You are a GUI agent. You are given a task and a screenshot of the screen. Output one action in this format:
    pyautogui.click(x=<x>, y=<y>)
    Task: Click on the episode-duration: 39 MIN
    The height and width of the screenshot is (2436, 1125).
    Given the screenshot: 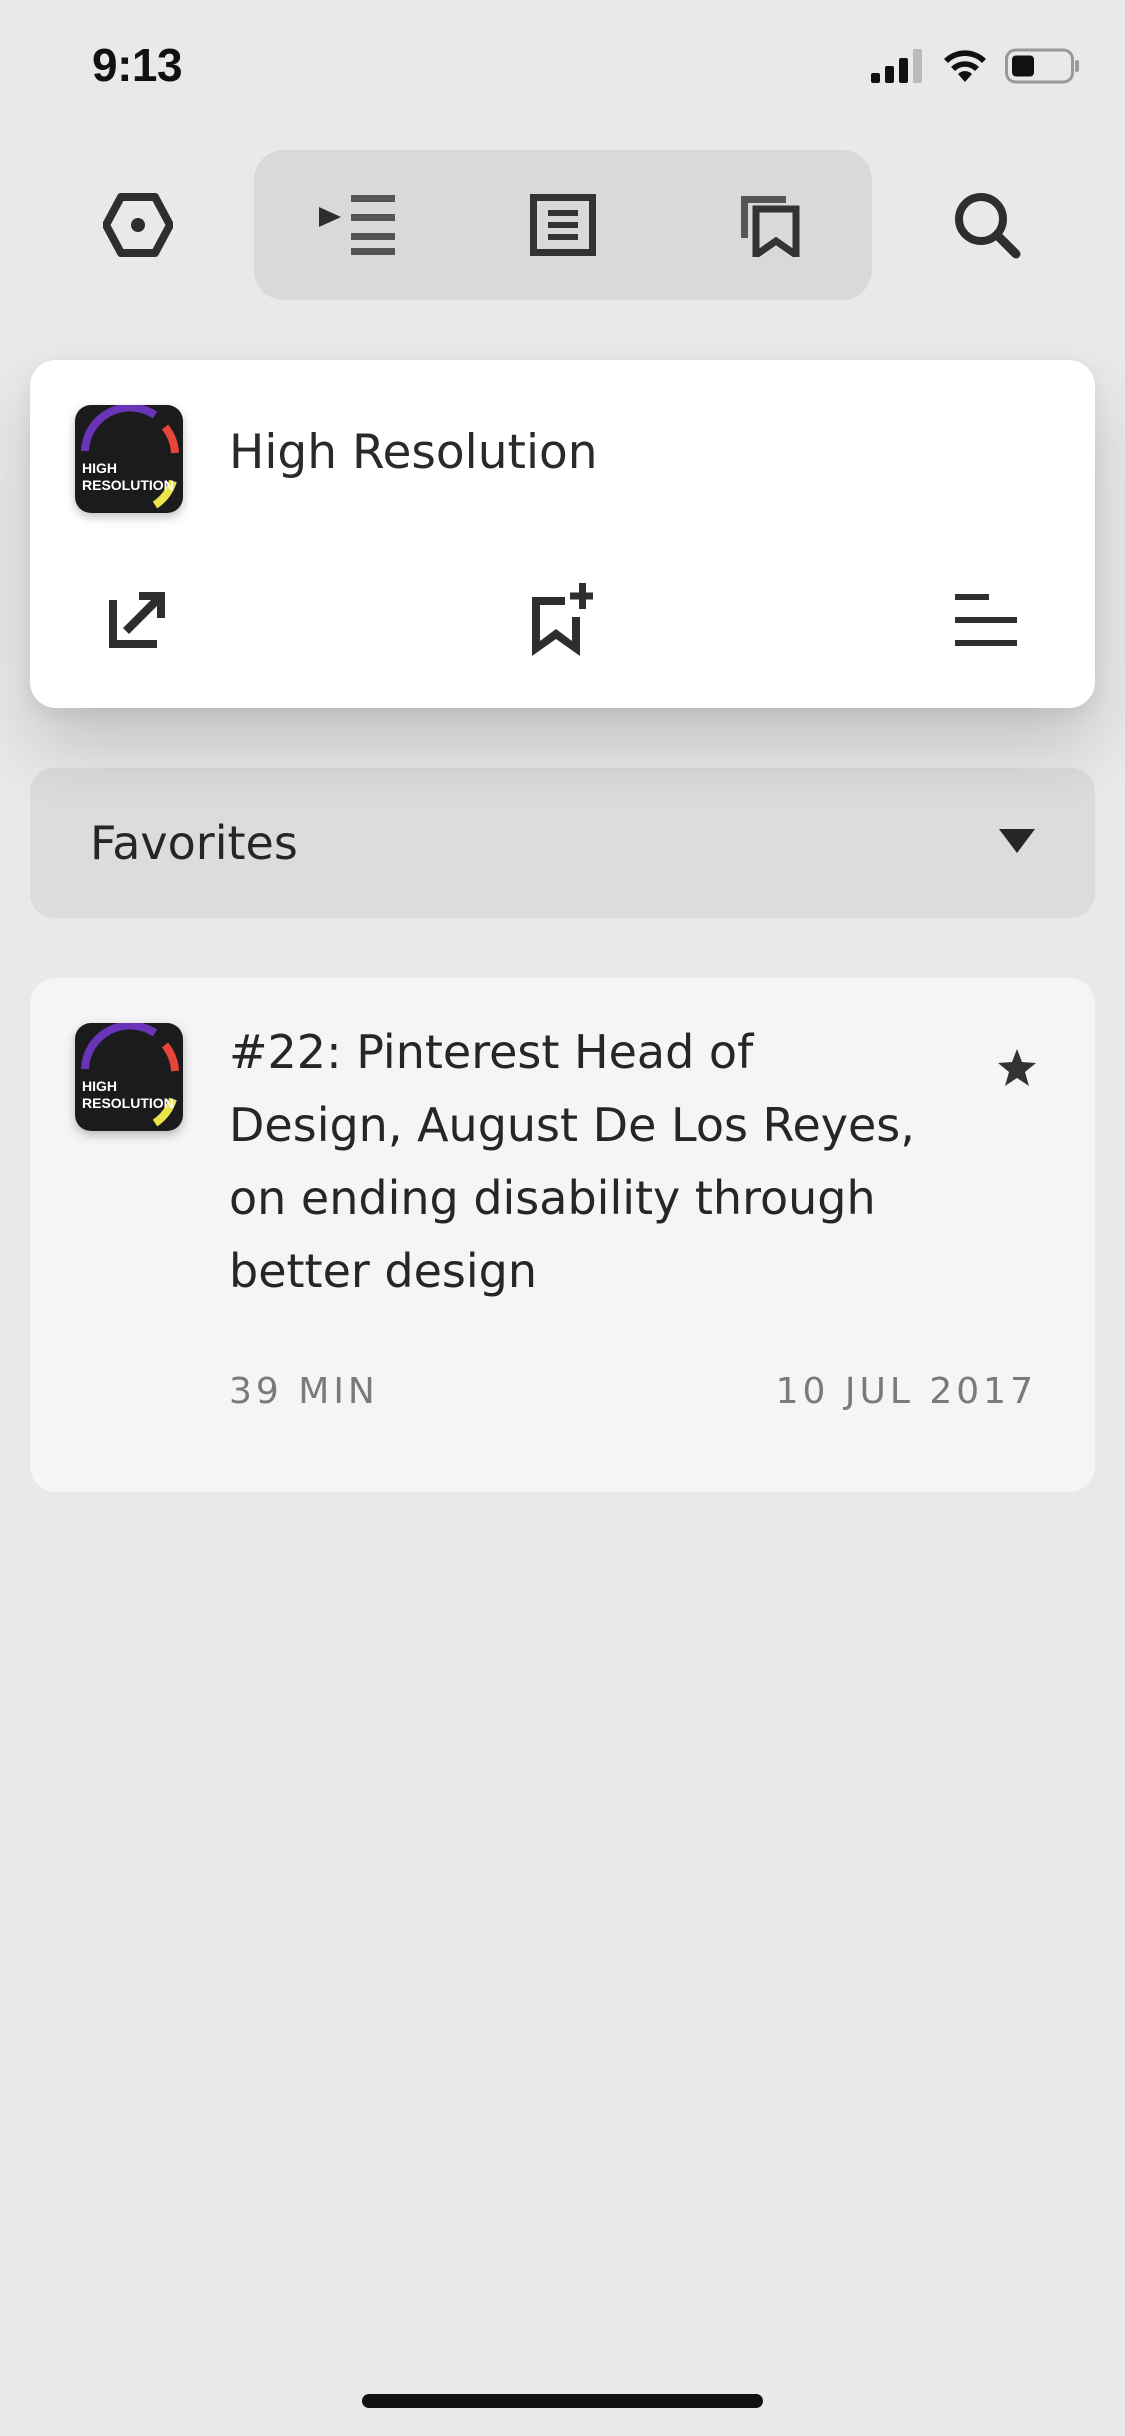 What is the action you would take?
    pyautogui.click(x=304, y=1391)
    